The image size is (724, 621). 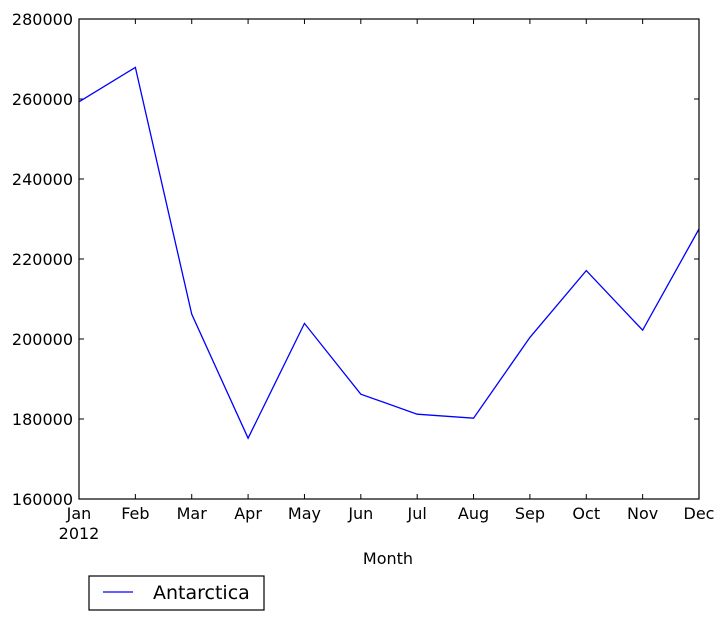 What do you see at coordinates (201, 593) in the screenshot?
I see `legend-label-antarctica: Antarctica` at bounding box center [201, 593].